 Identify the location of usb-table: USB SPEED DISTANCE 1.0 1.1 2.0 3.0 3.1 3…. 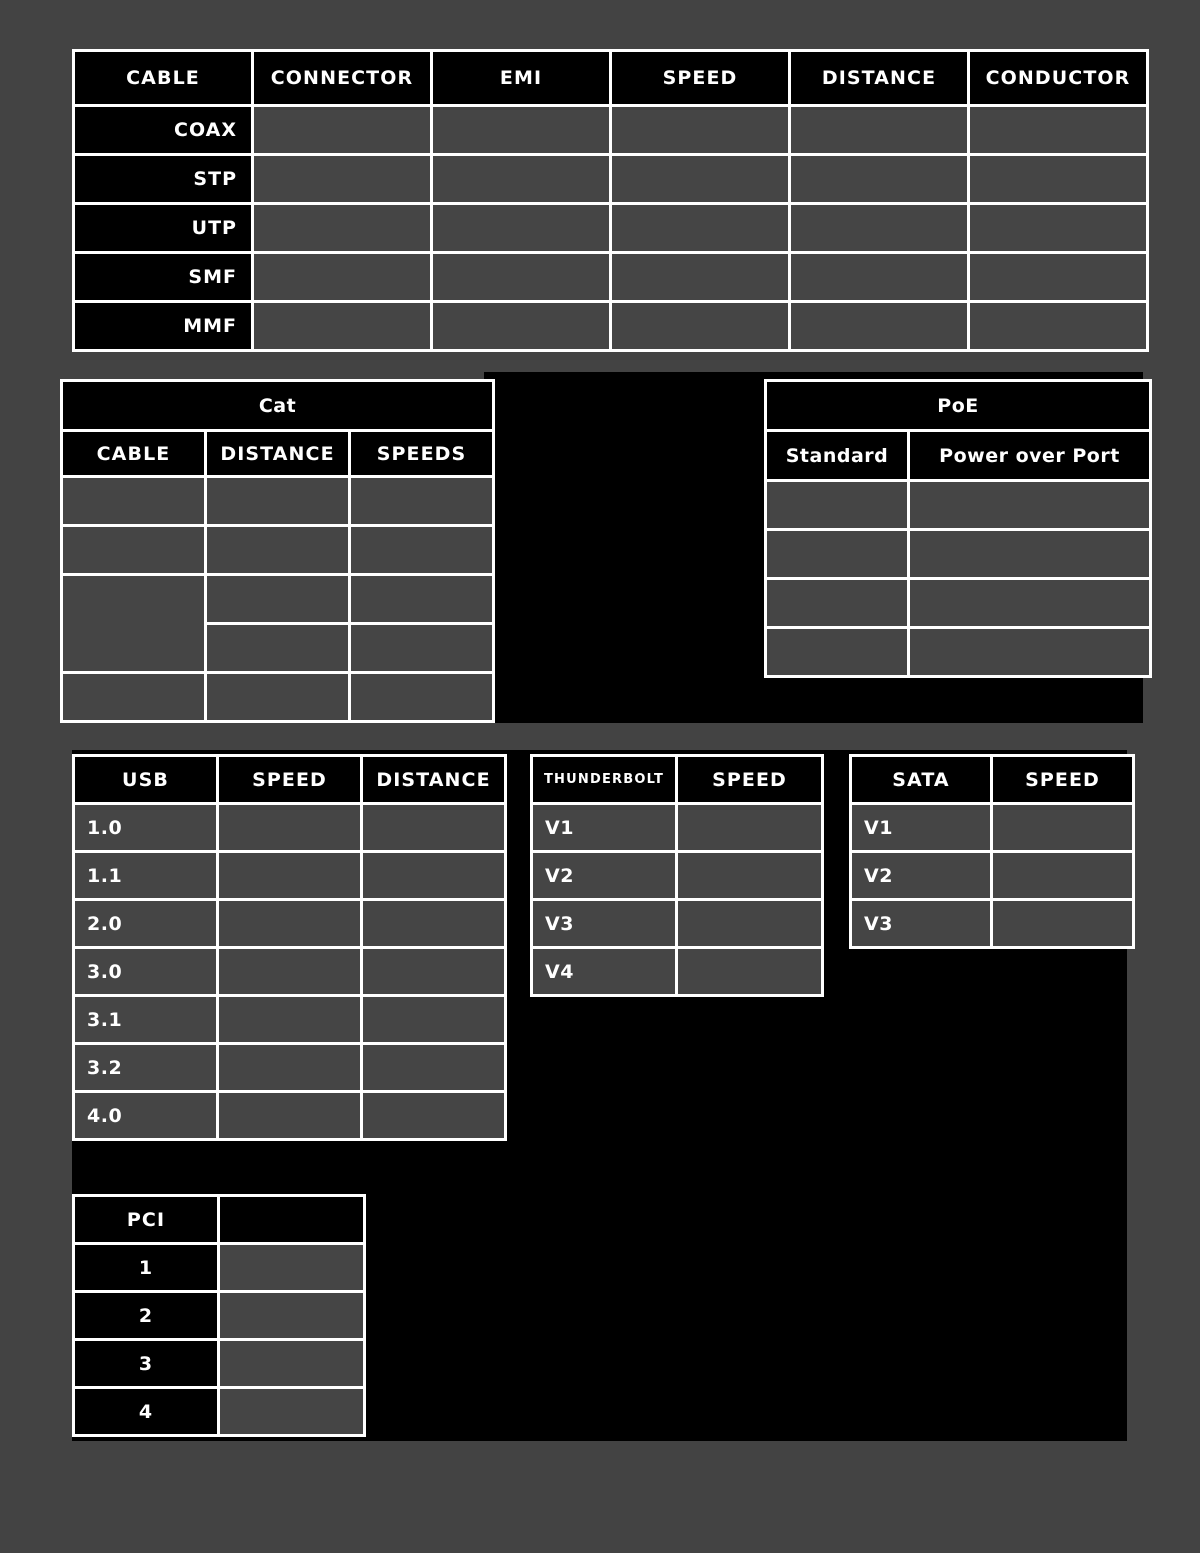
(289, 947).